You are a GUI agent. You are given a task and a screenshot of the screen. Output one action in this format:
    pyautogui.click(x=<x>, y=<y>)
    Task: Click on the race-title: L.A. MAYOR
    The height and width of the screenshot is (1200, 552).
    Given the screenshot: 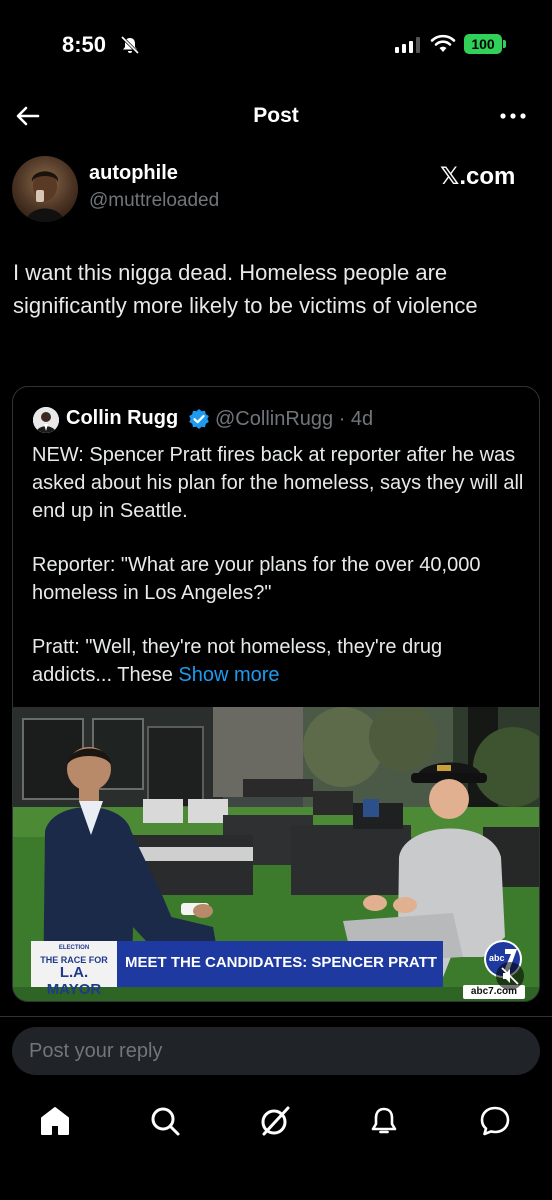 What is the action you would take?
    pyautogui.click(x=74, y=981)
    